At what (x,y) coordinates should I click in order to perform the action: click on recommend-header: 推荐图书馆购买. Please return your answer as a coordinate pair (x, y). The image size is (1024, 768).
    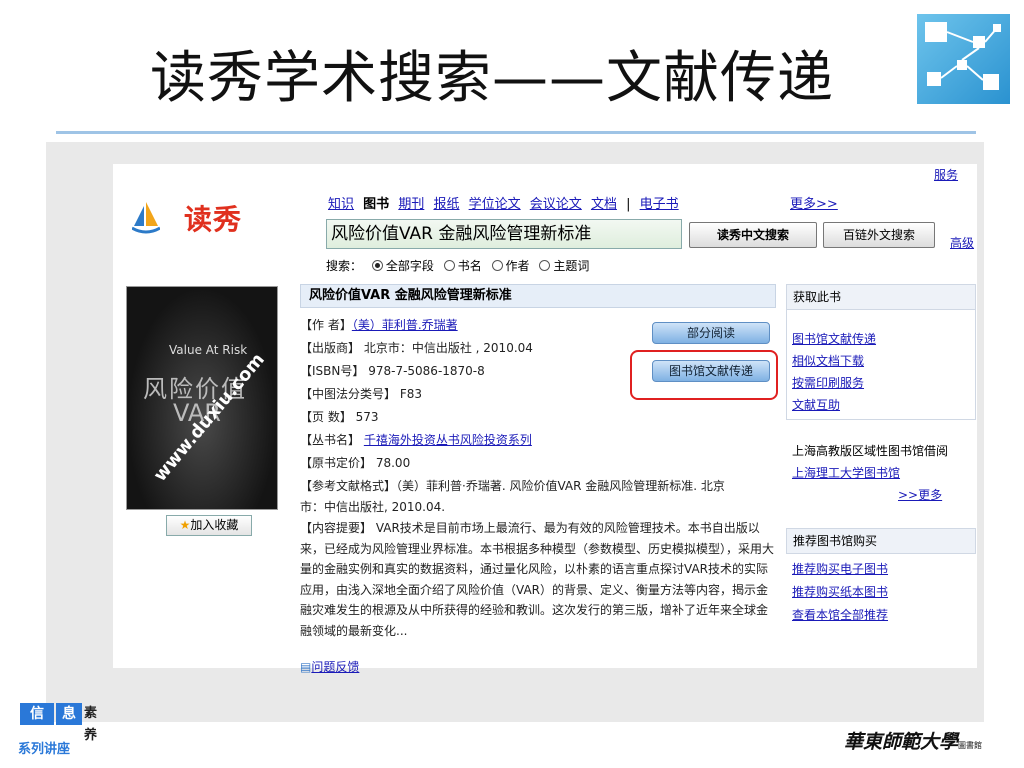
    Looking at the image, I should click on (881, 541).